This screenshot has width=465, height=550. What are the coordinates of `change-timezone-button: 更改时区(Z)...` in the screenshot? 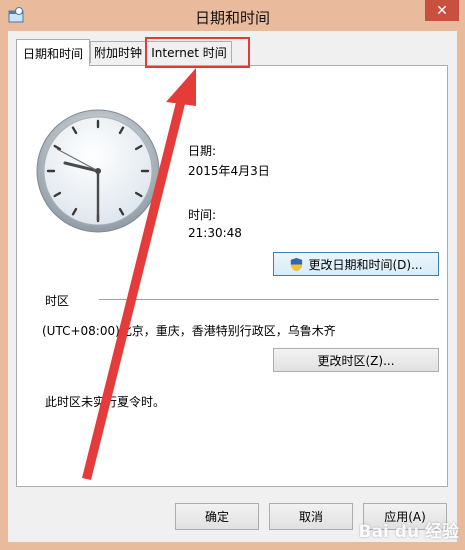 It's located at (356, 360).